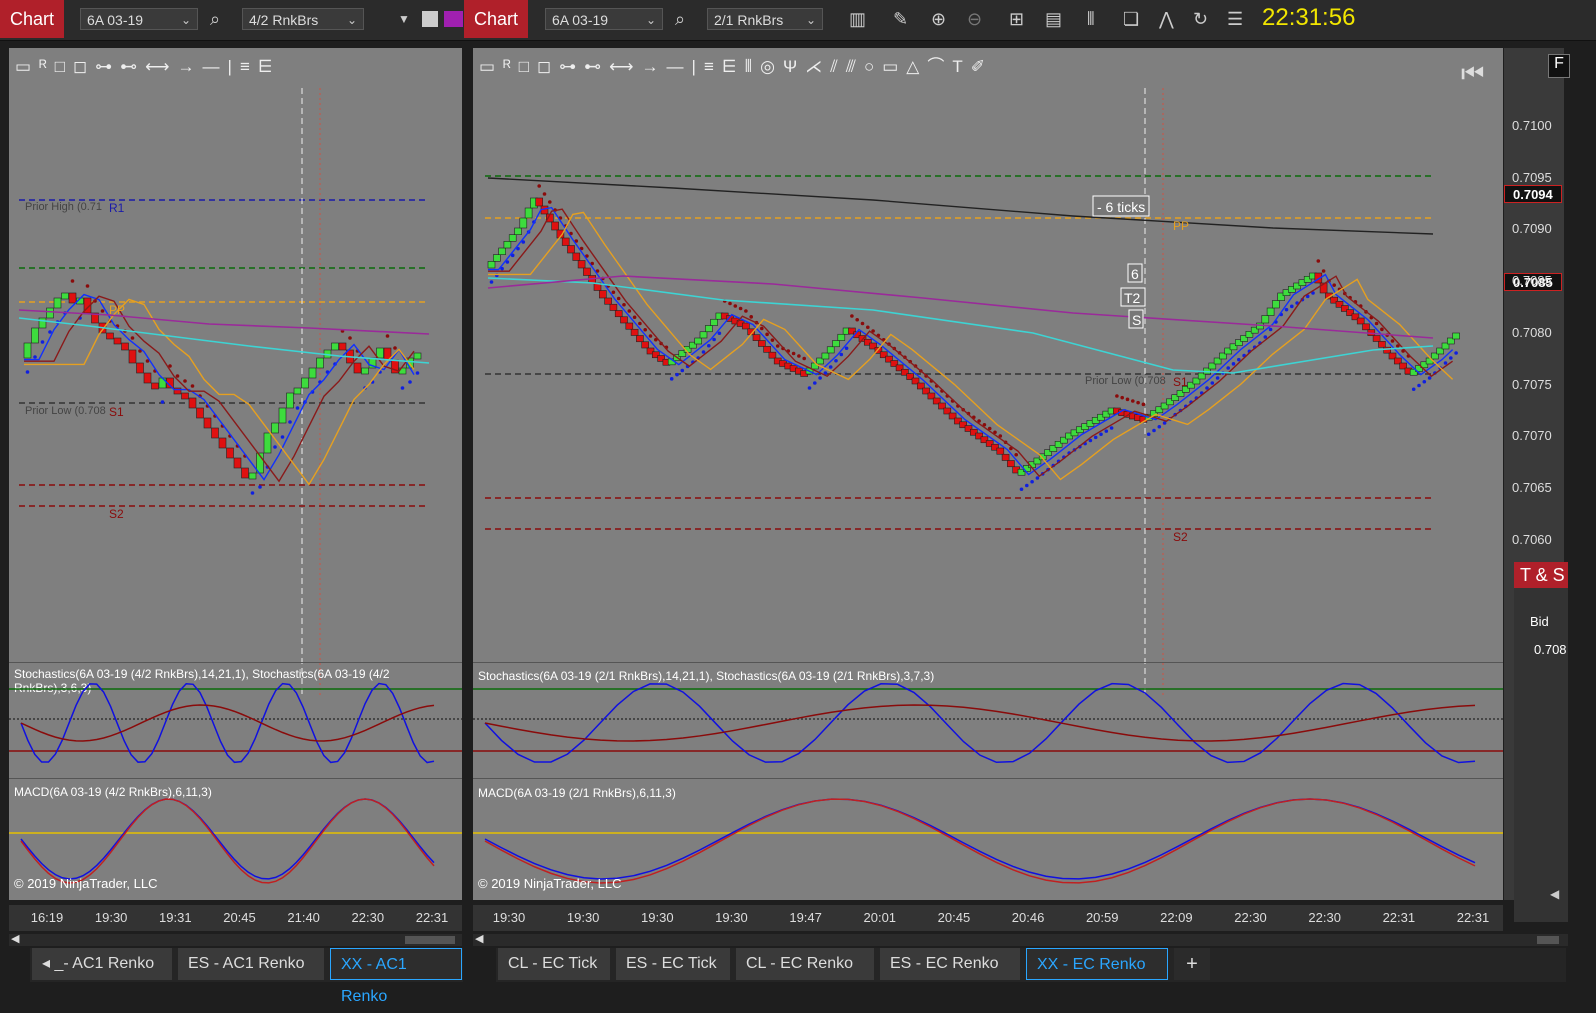  I want to click on price-tick-label: 0.7075, so click(1532, 384).